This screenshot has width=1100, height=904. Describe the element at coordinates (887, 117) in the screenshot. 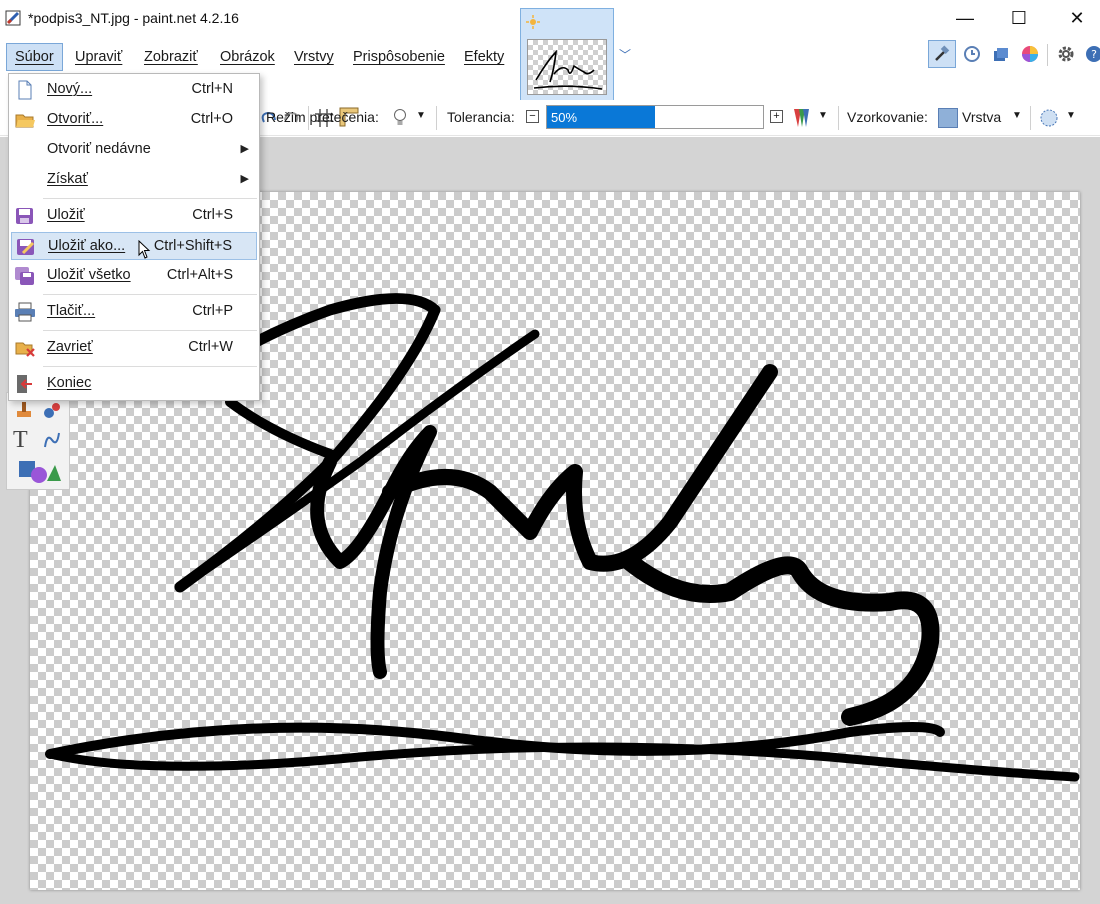

I see `sampling-label: Vzorkovanie:` at that location.